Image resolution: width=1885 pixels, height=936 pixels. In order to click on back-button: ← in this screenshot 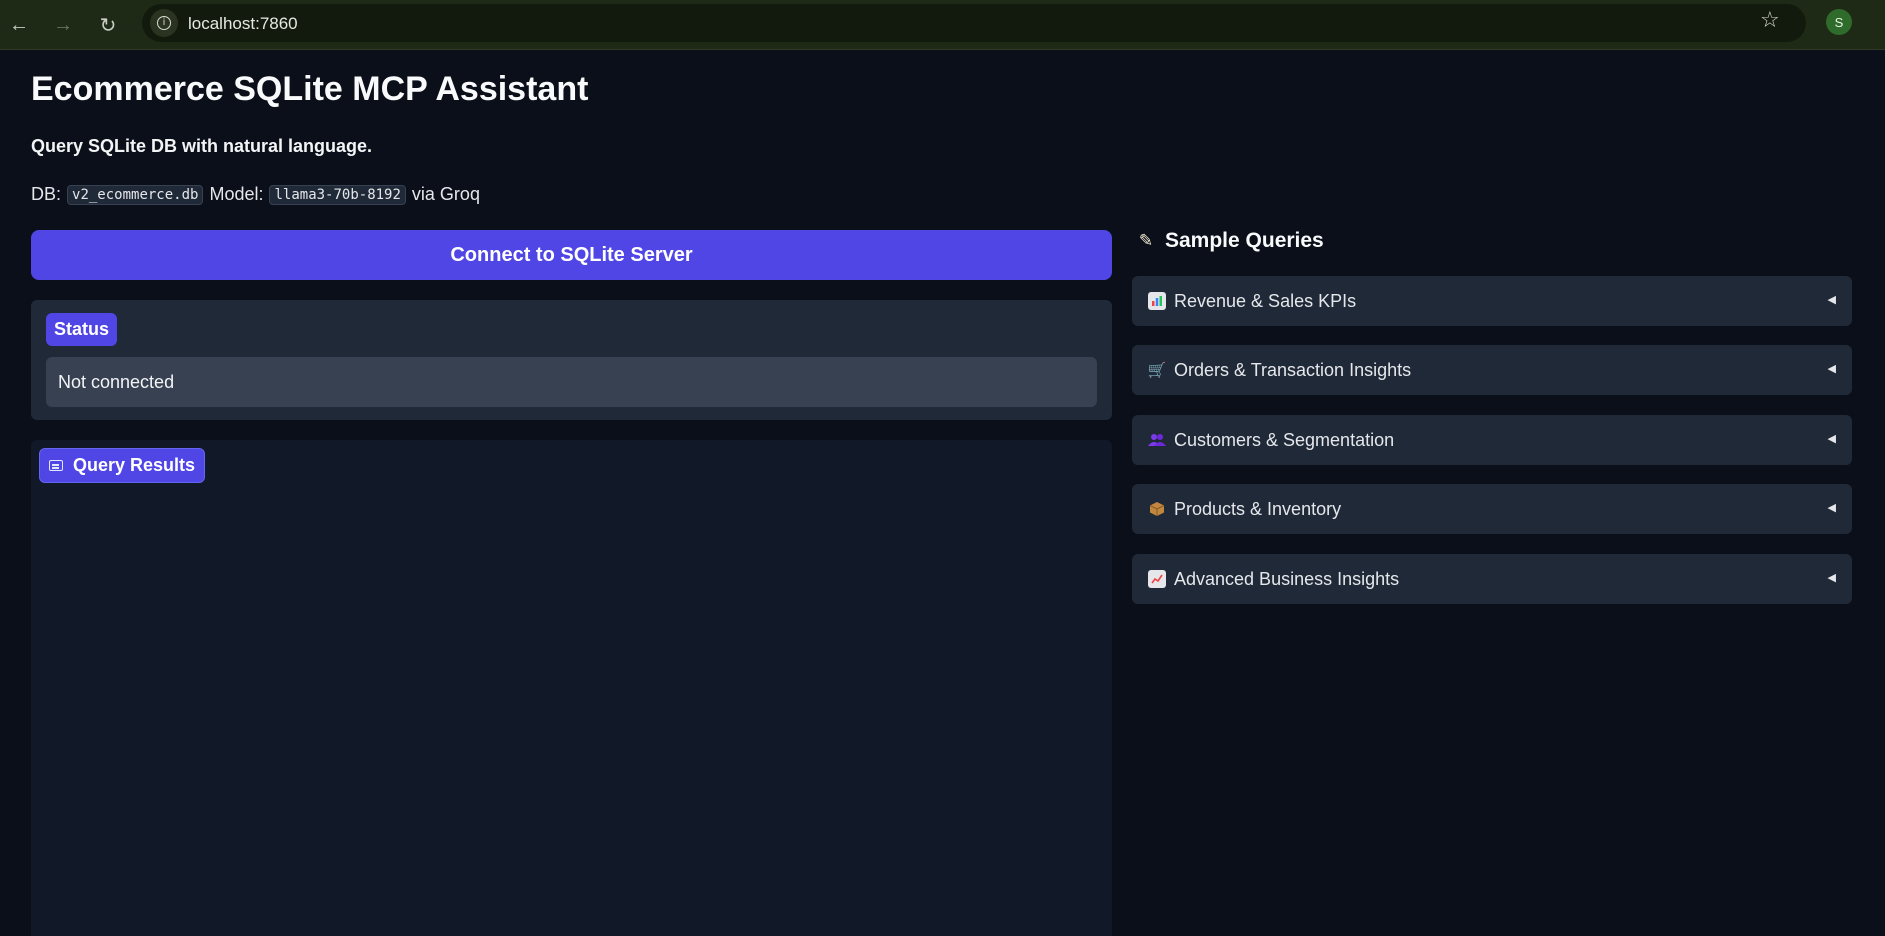, I will do `click(19, 25)`.